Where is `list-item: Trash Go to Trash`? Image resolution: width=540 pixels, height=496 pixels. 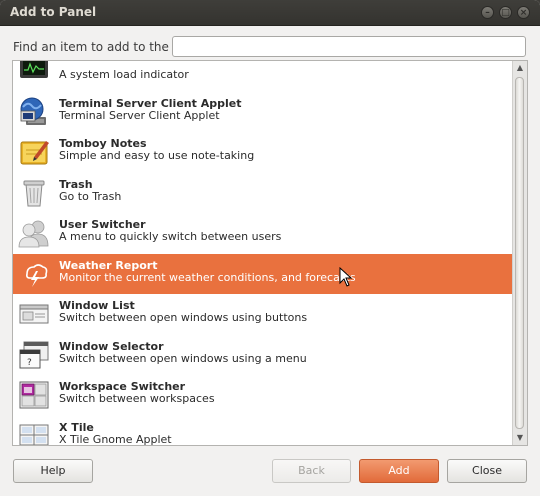 list-item: Trash Go to Trash is located at coordinates (263, 193).